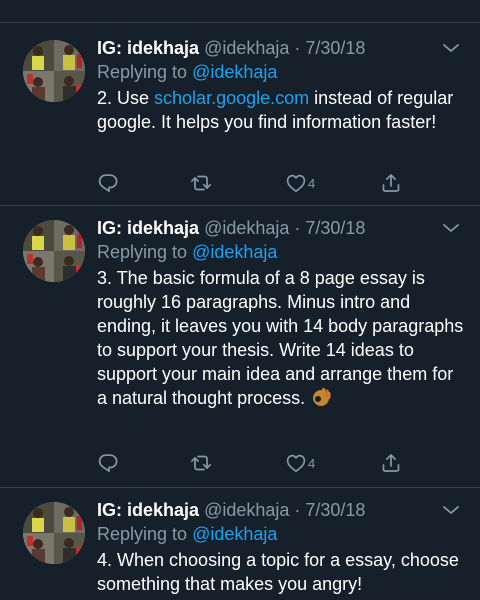  I want to click on top-bar-divider, so click(240, 11).